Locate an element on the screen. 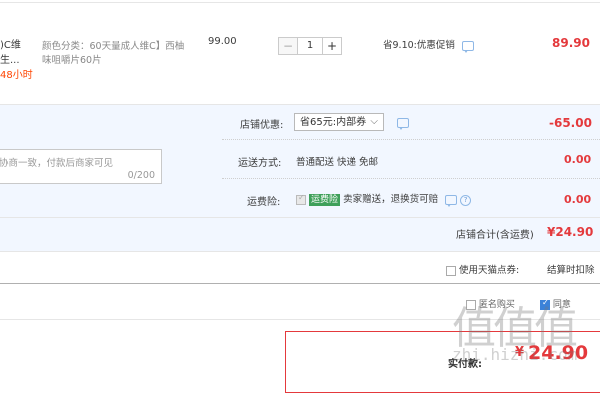  item-sku-line2: 味咀嚼片60片 is located at coordinates (72, 60).